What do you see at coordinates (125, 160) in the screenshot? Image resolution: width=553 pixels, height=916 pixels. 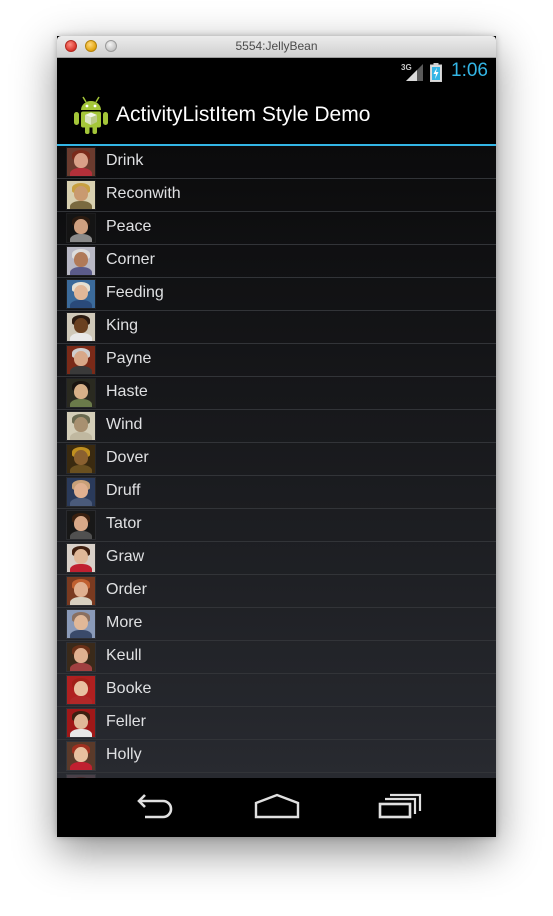 I see `list-item-label: Drink` at bounding box center [125, 160].